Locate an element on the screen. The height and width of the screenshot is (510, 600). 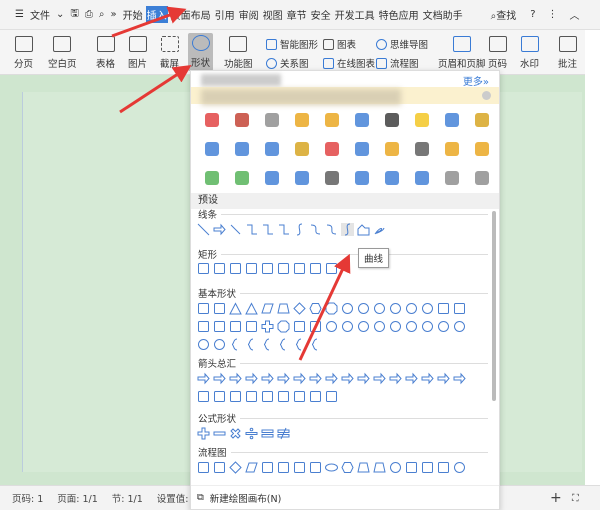
tab-10: 文档助手 is located at coordinates (443, 14).